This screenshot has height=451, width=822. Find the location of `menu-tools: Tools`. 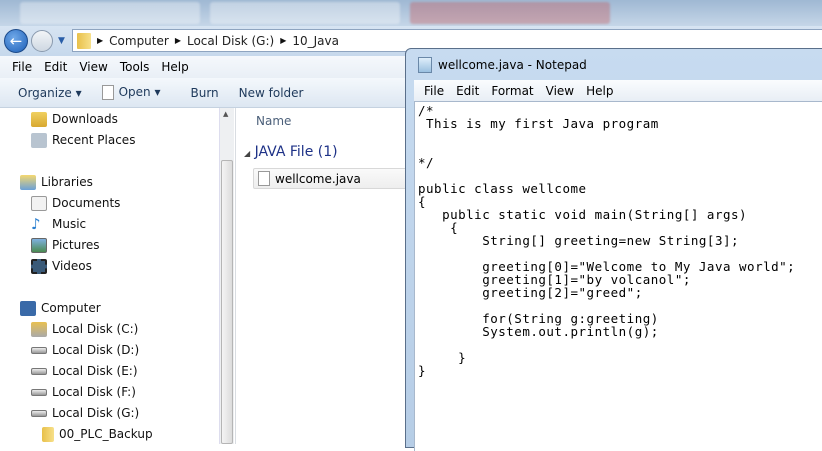

menu-tools: Tools is located at coordinates (135, 67).